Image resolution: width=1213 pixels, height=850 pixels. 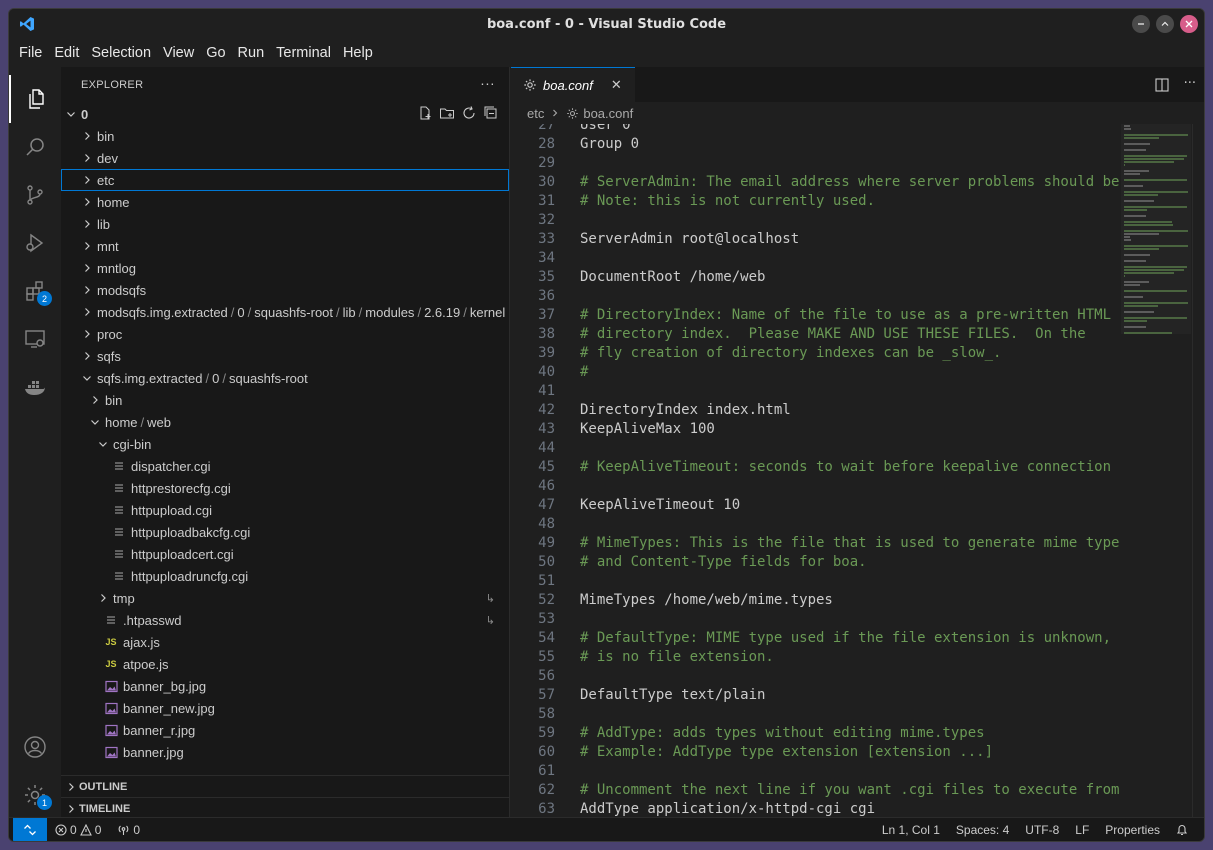 I want to click on docker-activity, so click(x=35, y=387).